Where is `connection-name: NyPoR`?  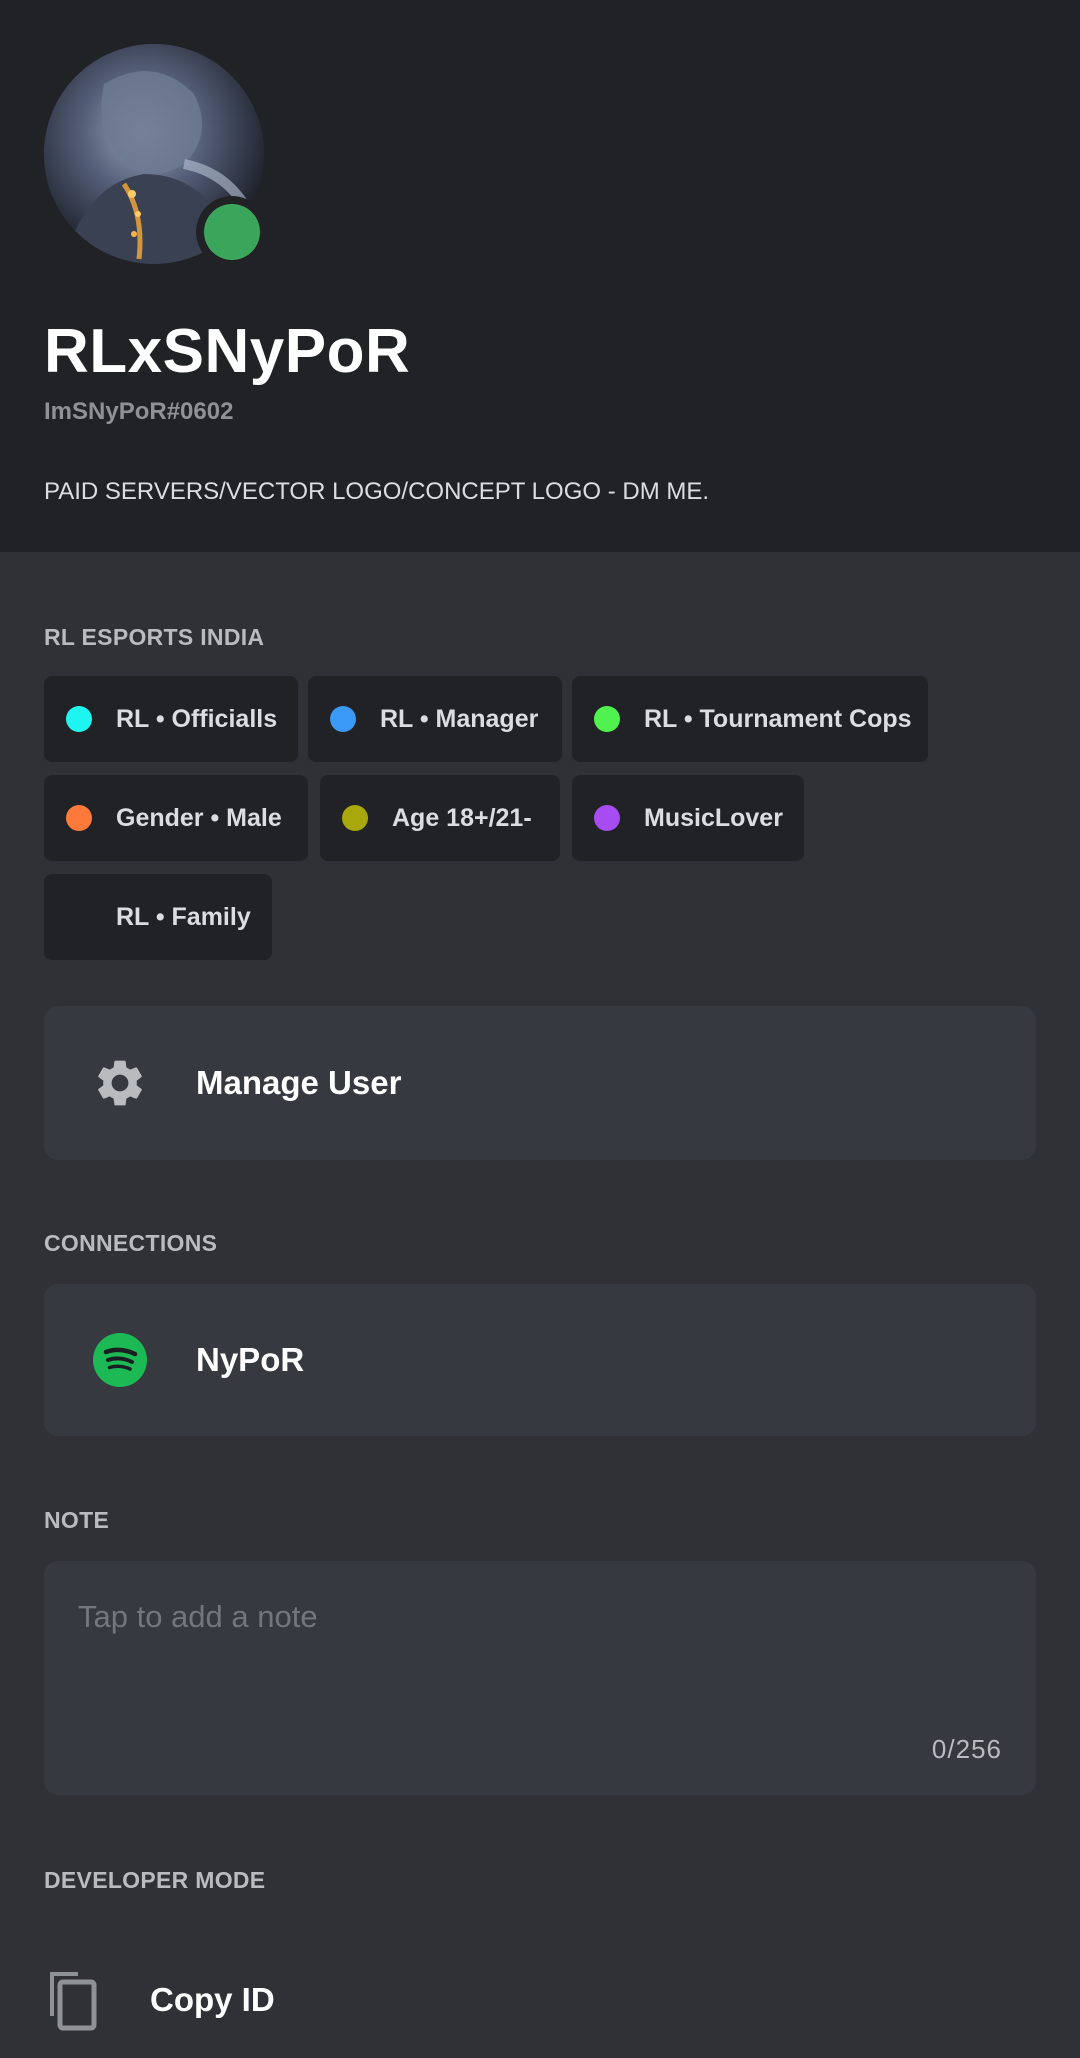
connection-name: NyPoR is located at coordinates (250, 1359).